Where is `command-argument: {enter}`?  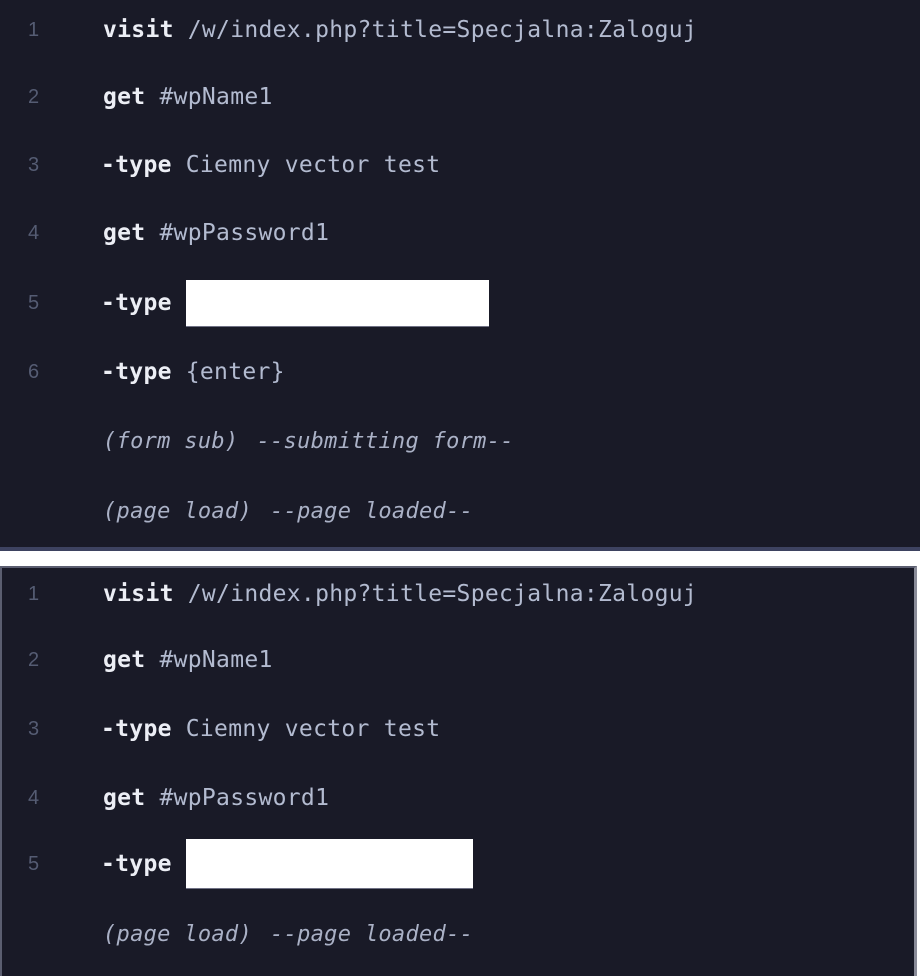
command-argument: {enter} is located at coordinates (235, 372).